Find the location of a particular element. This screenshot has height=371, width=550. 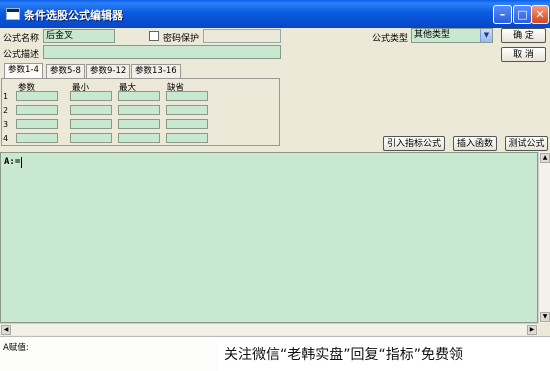

tab-params-5-8: 参数5-8 is located at coordinates (65, 71).